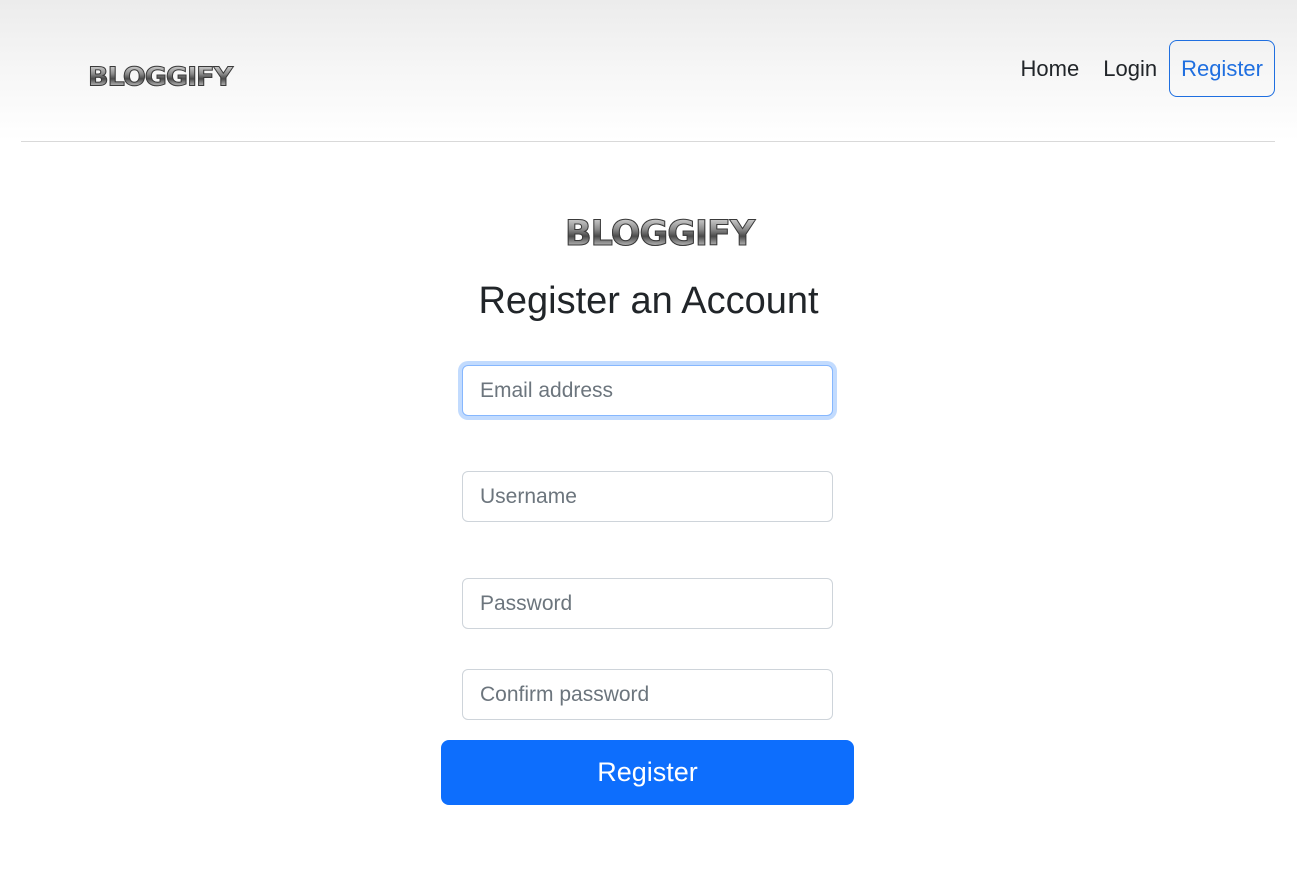 This screenshot has height=872, width=1297. I want to click on confirm-password-field, so click(647, 694).